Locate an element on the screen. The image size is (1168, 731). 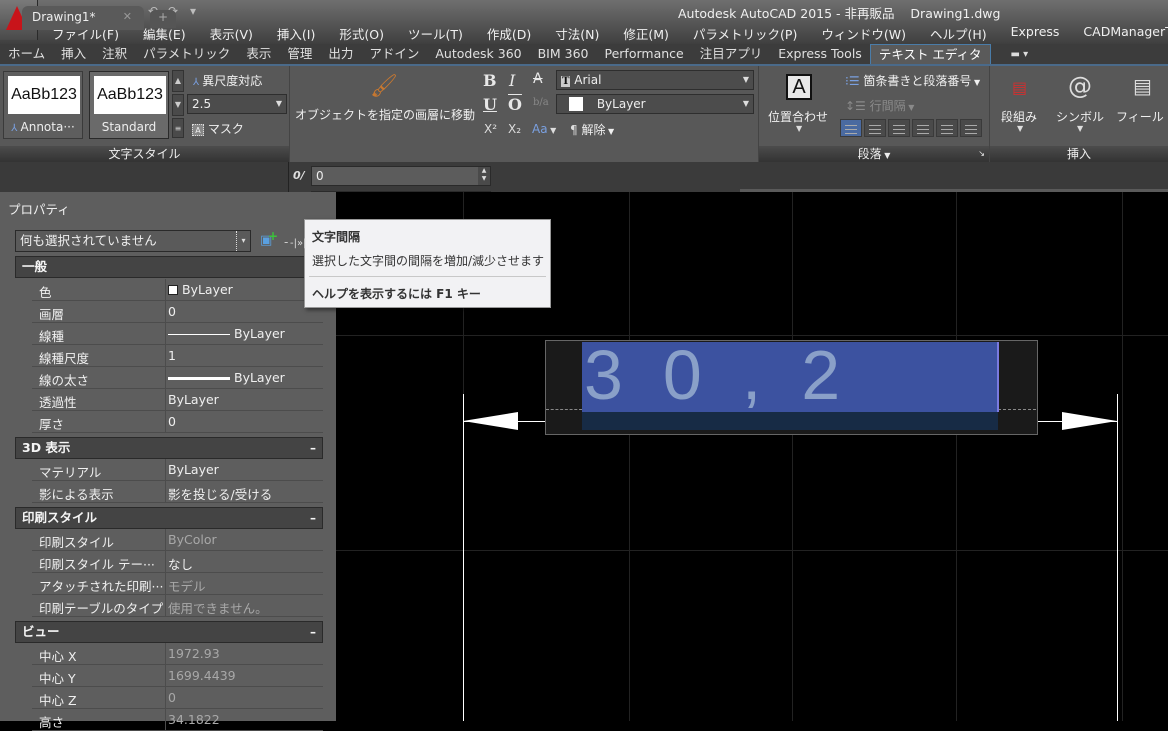
distribute-button is located at coordinates (971, 128).